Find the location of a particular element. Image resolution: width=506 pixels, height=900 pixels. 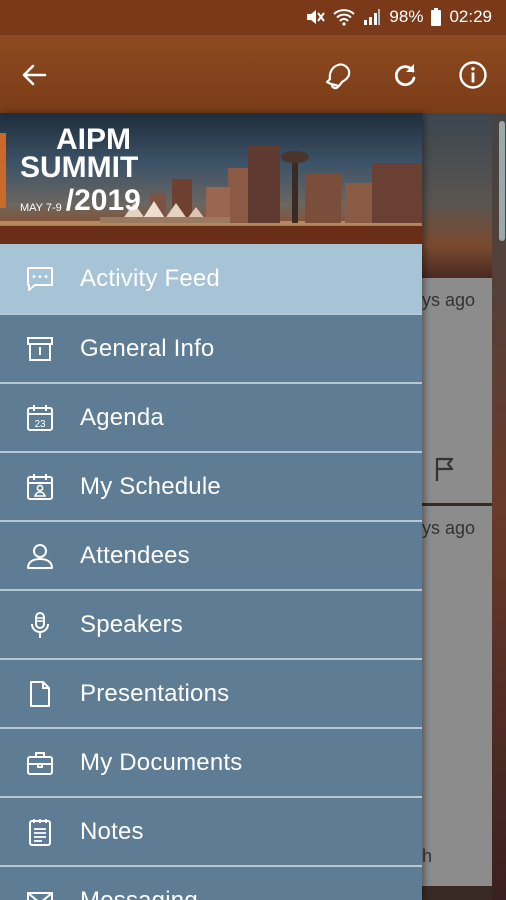

menu-item-my-documents: My Documents is located at coordinates (211, 761).